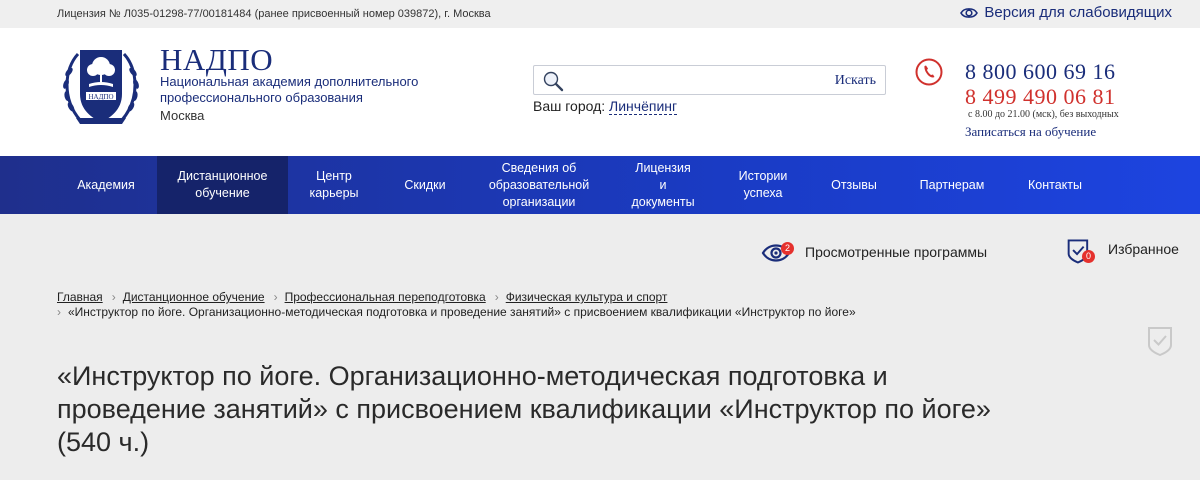  I want to click on nav-item-academy: Академия, so click(106, 185).